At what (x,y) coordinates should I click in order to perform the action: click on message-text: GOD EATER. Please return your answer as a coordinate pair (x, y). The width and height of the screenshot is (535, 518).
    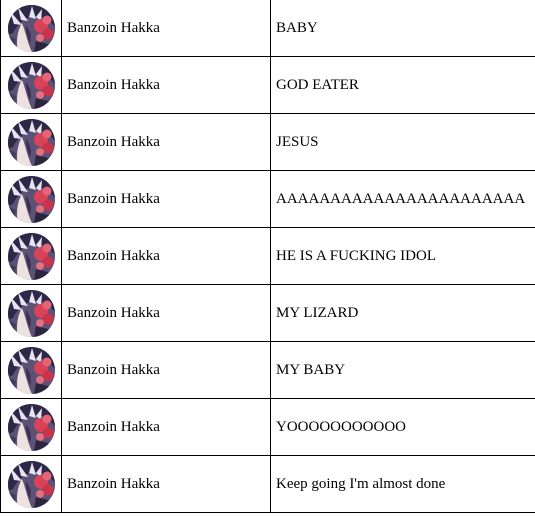
    Looking at the image, I should click on (317, 85).